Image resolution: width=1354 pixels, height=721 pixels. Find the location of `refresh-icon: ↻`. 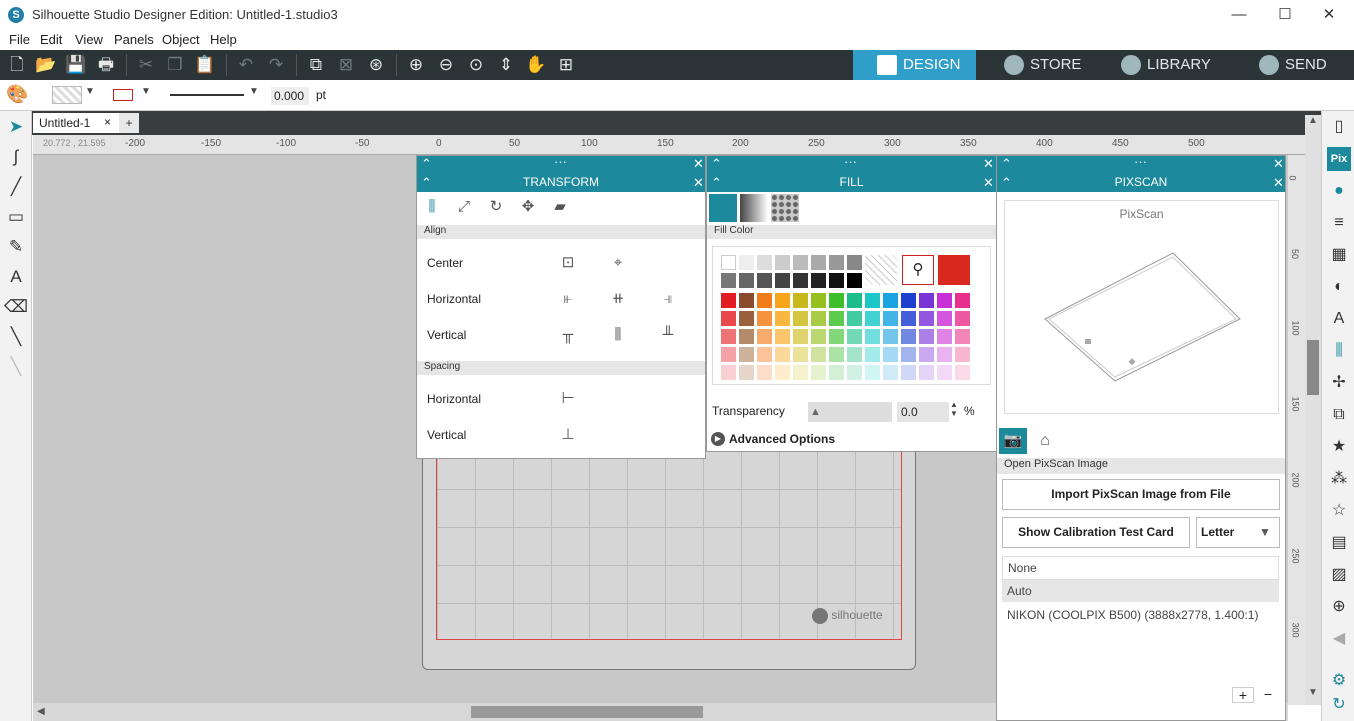

refresh-icon: ↻ is located at coordinates (1339, 705).